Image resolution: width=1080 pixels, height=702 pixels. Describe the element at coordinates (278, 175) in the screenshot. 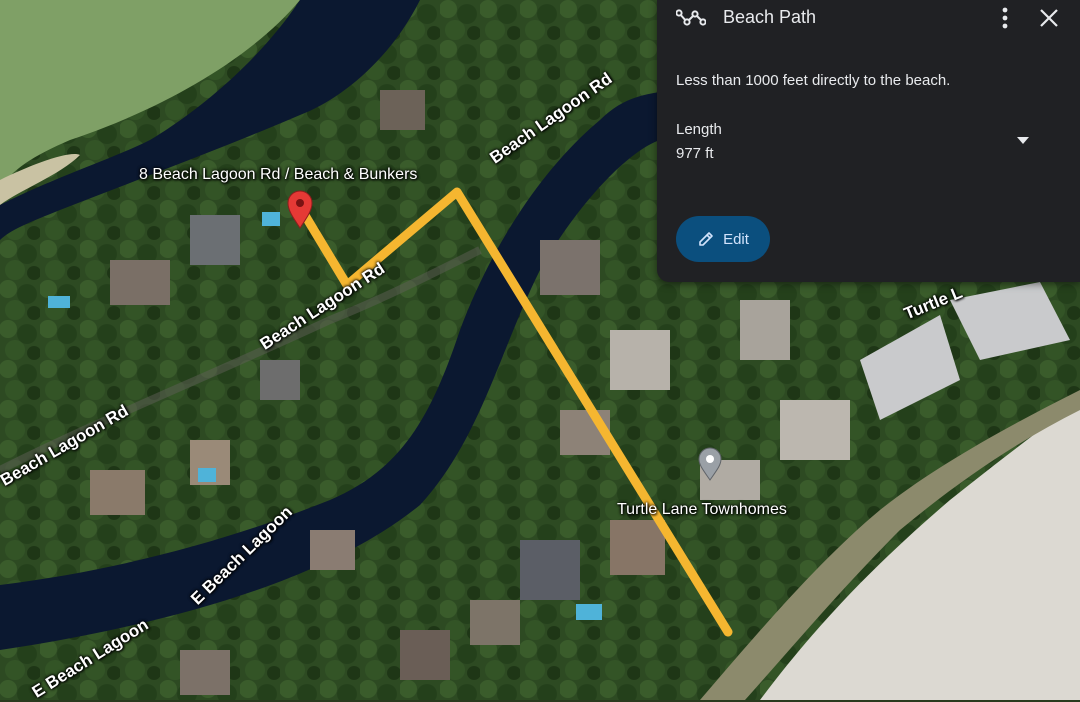

I see `start-point-label: 8 Beach Lagoon Rd / Beach & Bunkers` at that location.